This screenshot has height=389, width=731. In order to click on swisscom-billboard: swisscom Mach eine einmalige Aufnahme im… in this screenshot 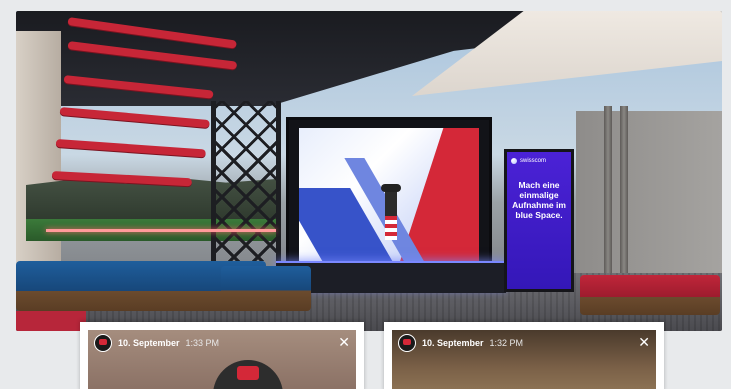, I will do `click(539, 220)`.